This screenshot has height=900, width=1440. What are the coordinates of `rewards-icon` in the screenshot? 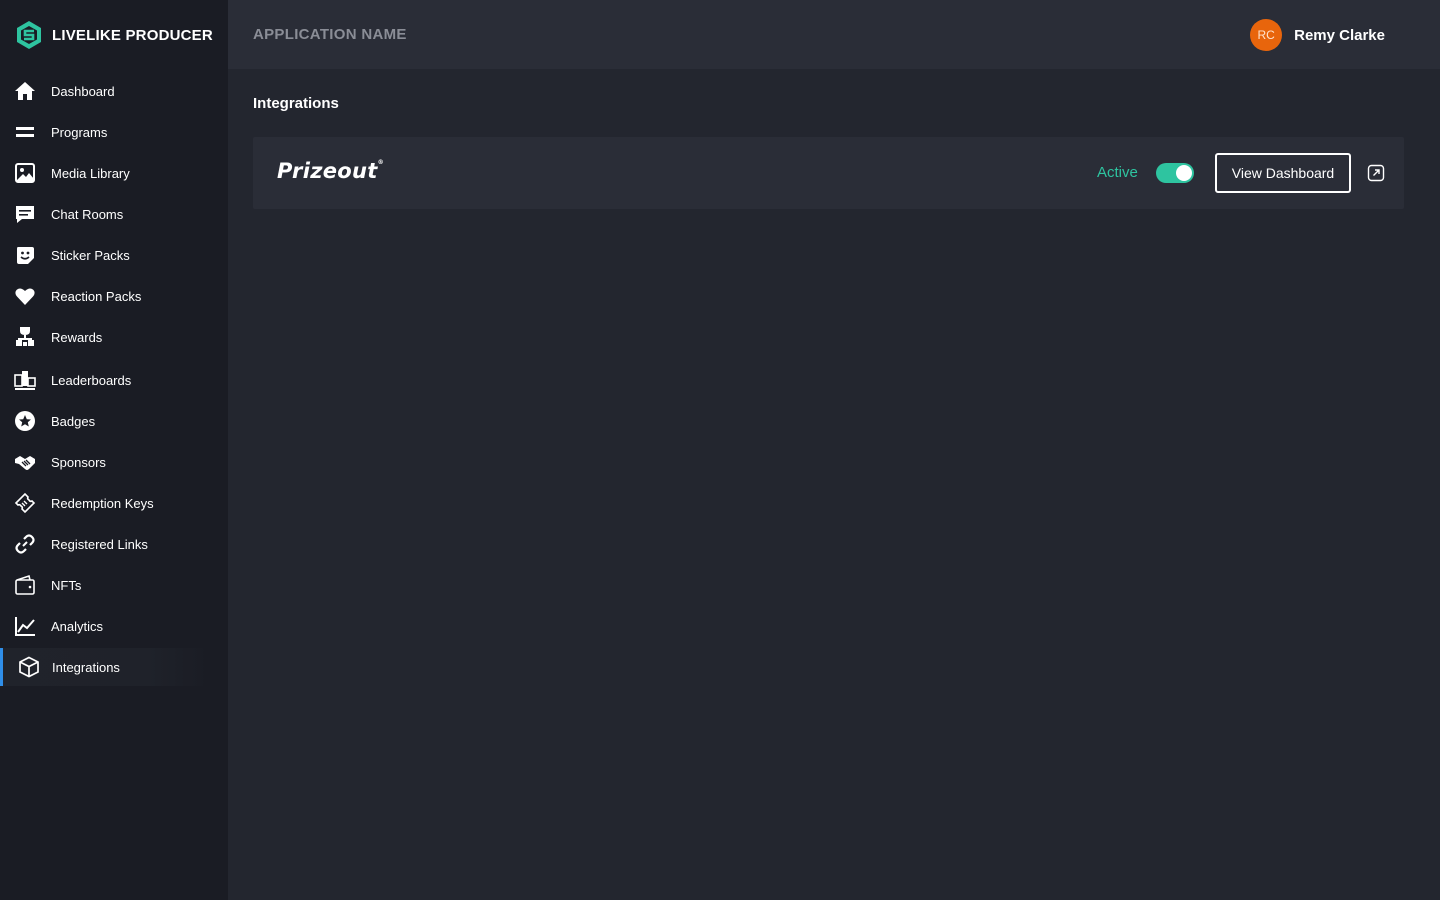 It's located at (25, 337).